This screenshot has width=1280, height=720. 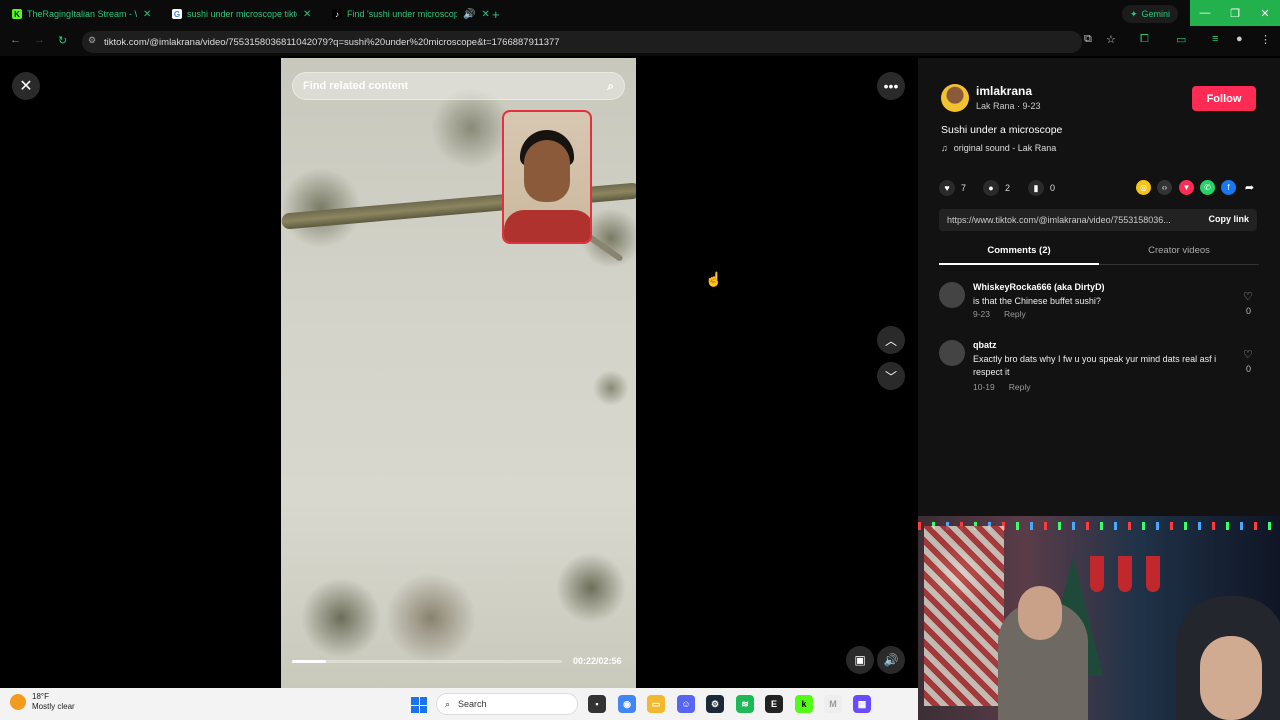 I want to click on comment-icon: ●, so click(x=991, y=188).